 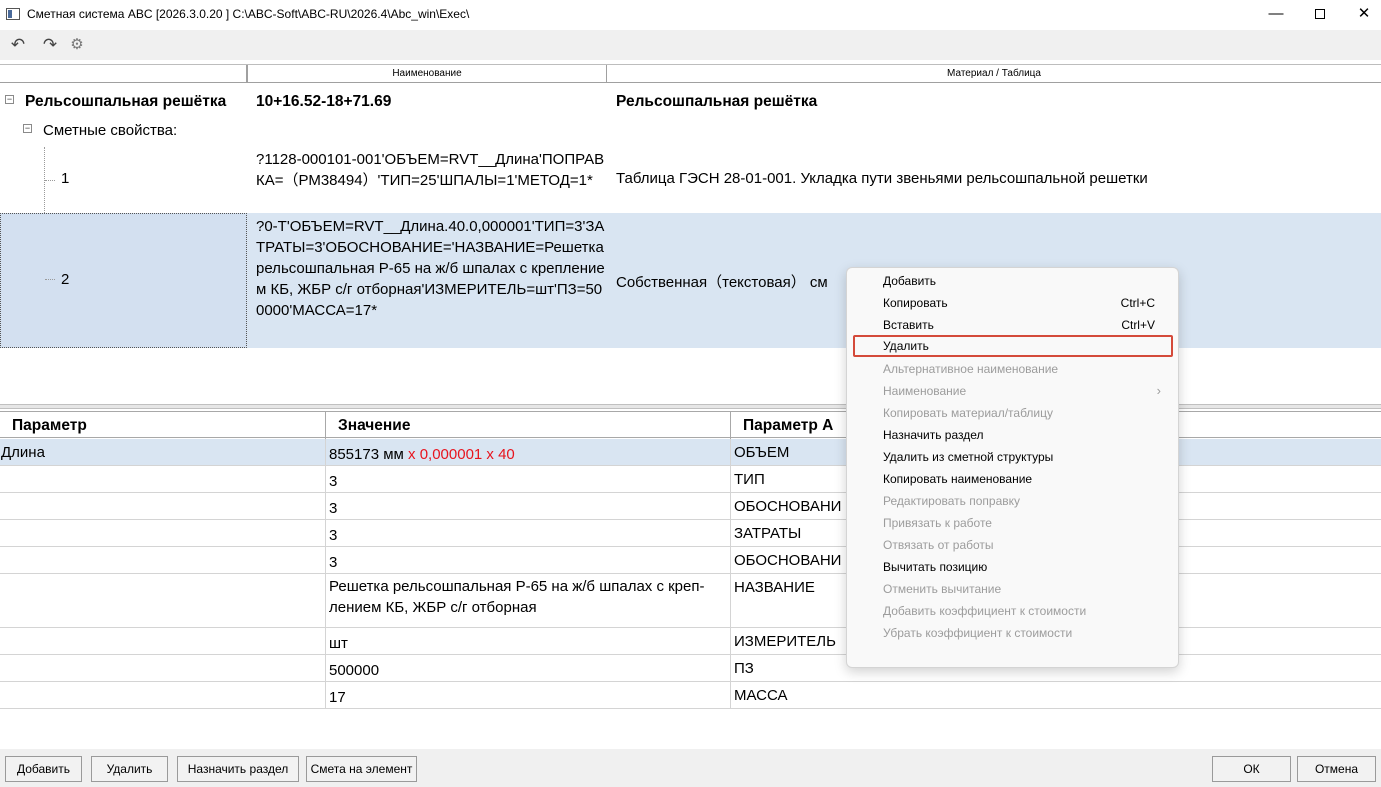 I want to click on menu-item-add: Добавить, so click(x=1013, y=281).